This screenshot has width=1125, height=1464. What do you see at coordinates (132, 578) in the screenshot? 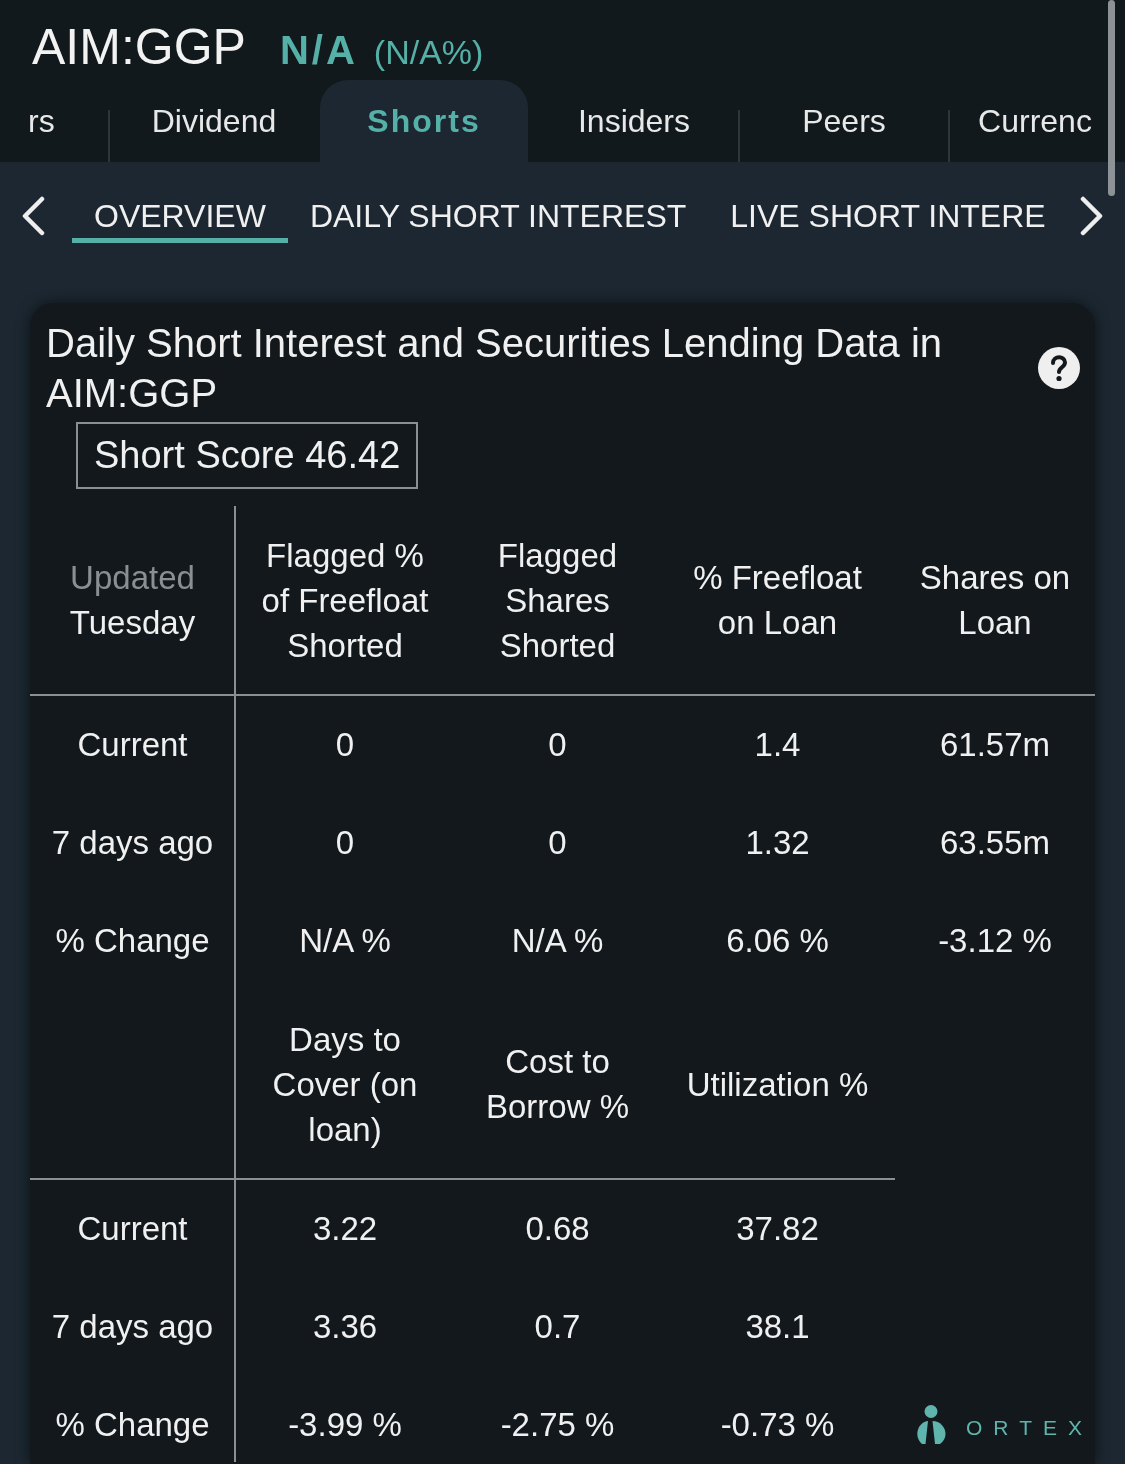
I see `updated-label: Updated` at bounding box center [132, 578].